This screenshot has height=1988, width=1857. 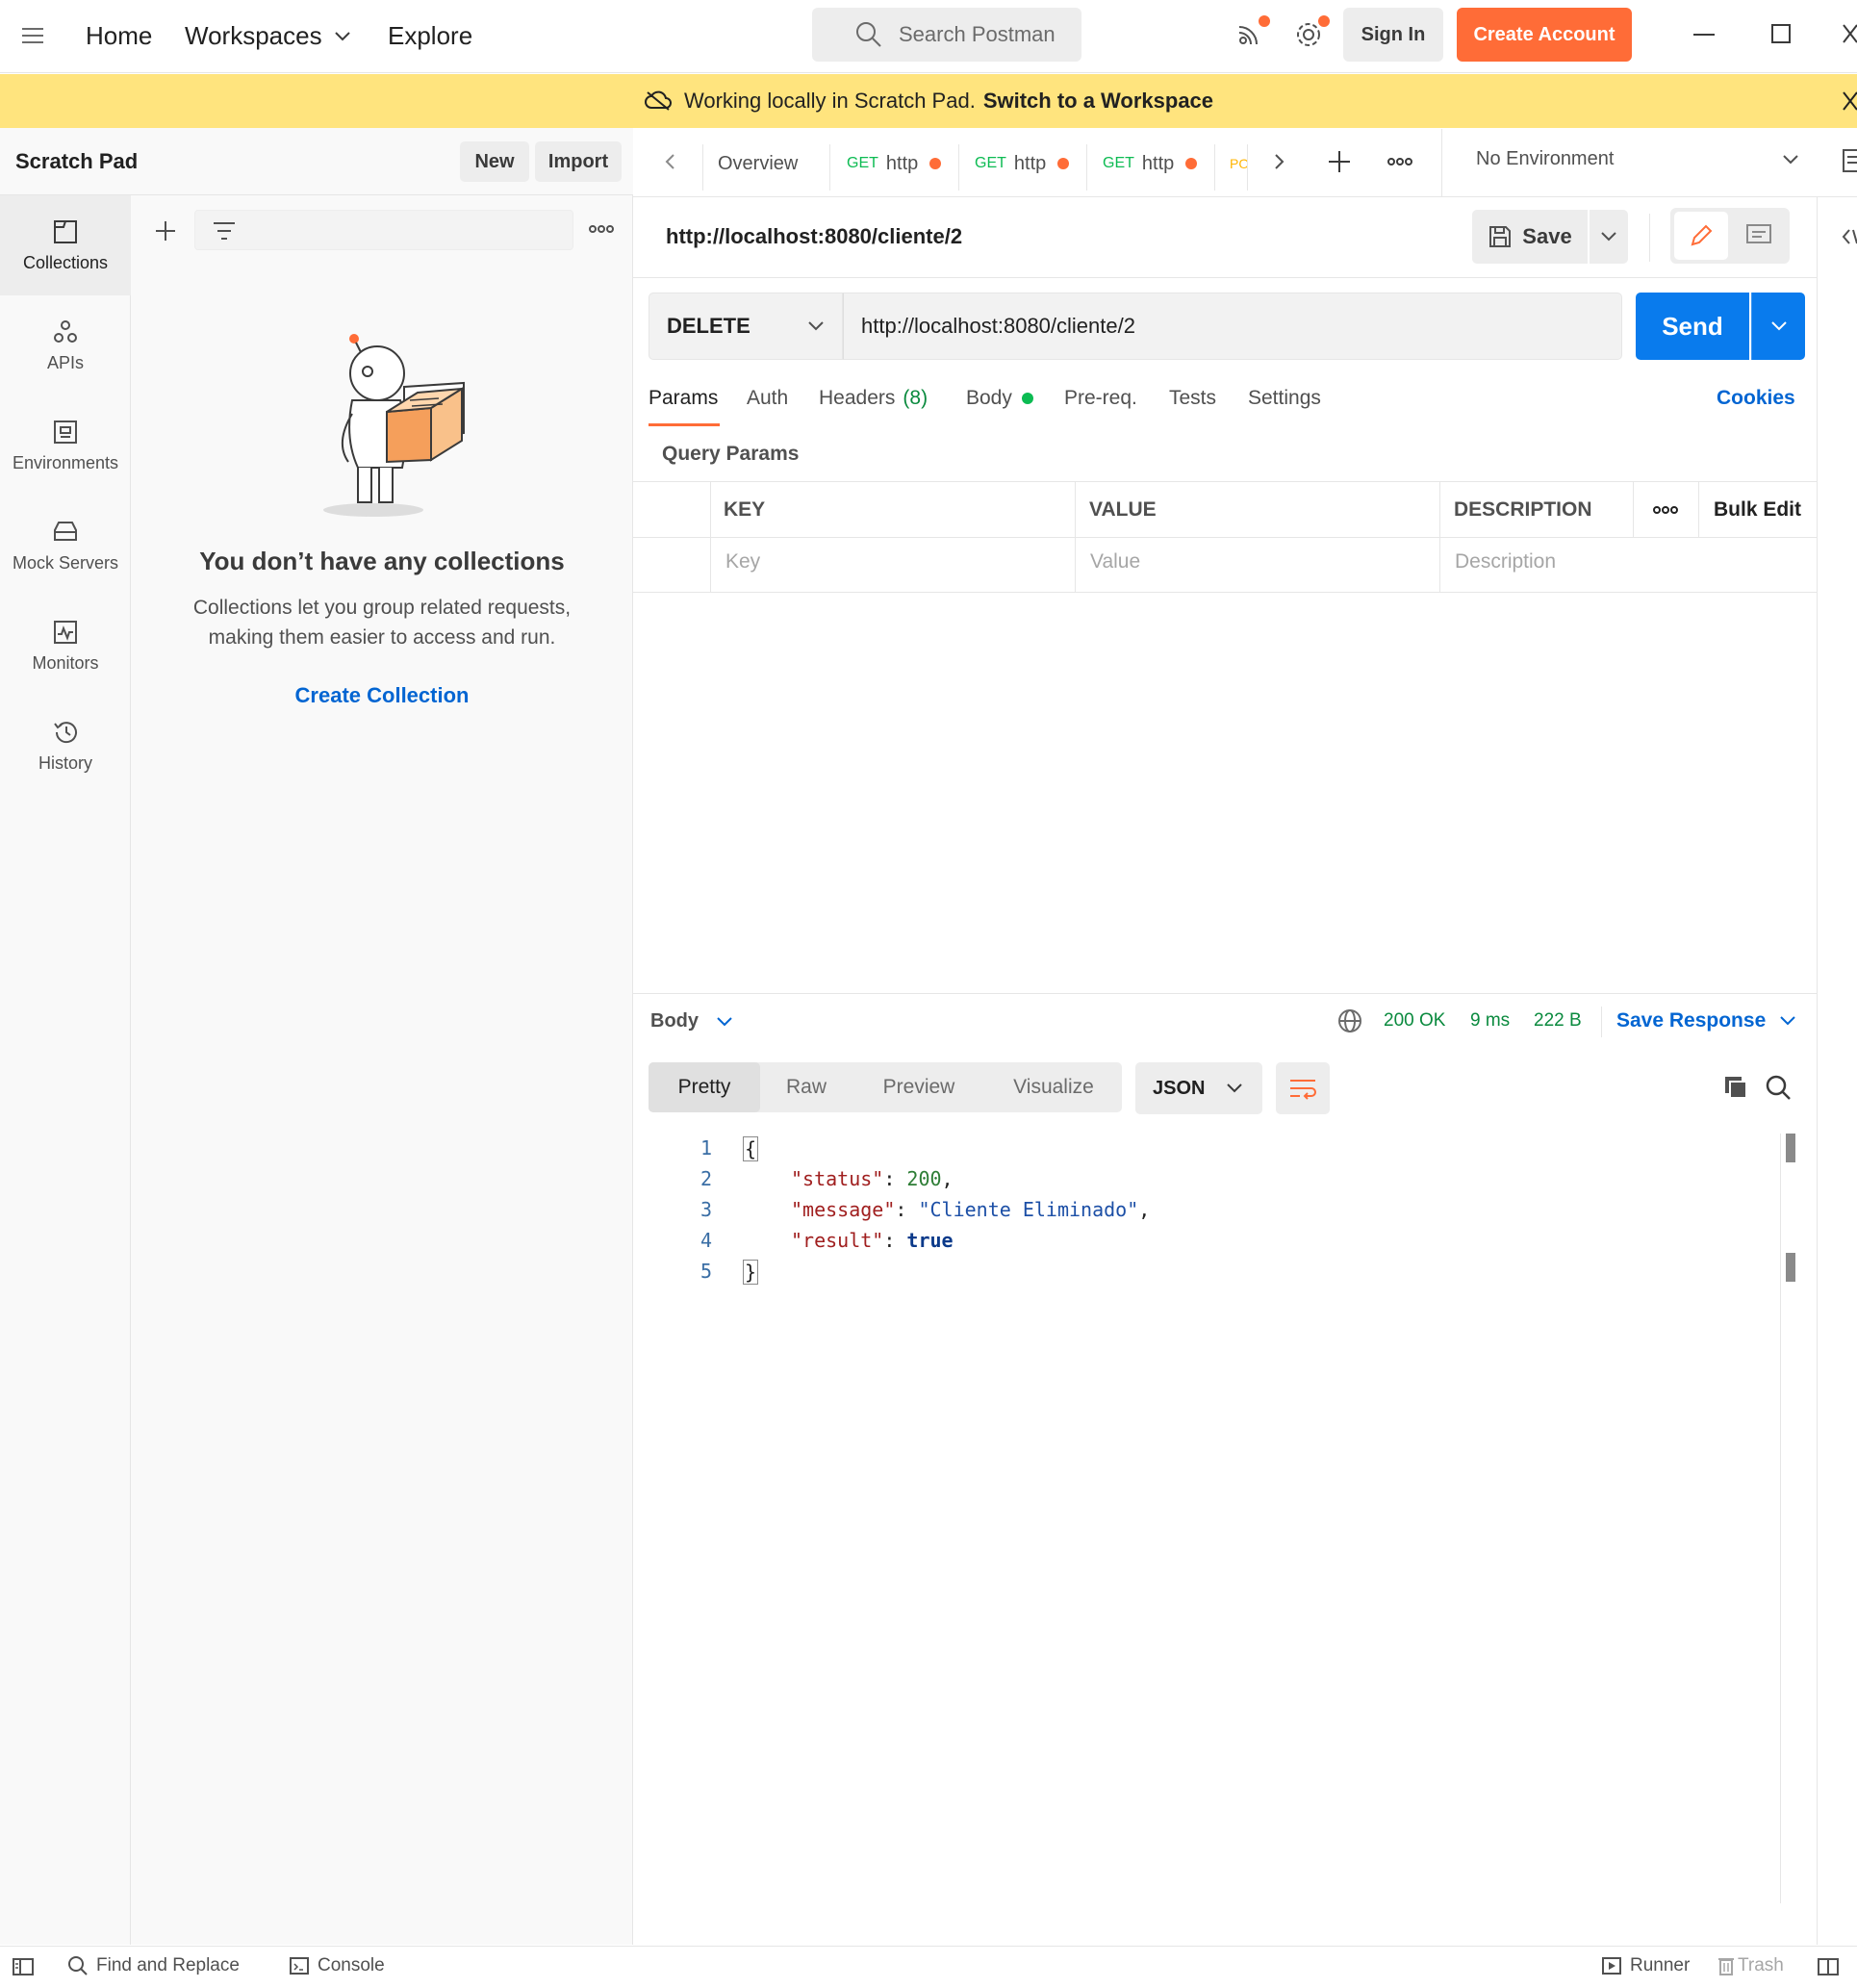 I want to click on two-pane-view-icon, so click(x=1828, y=1966).